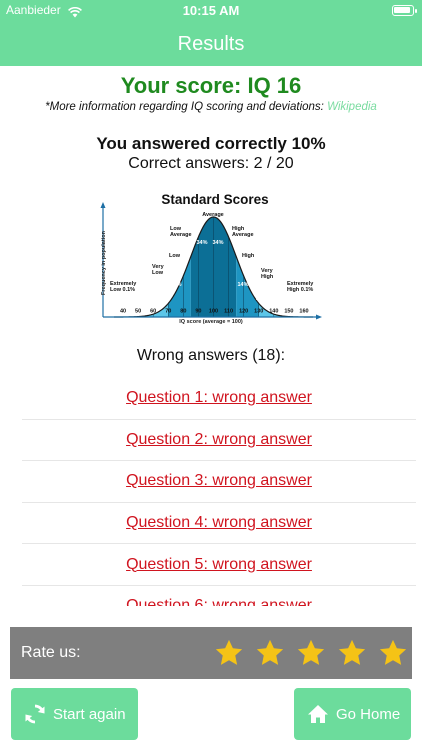 Image resolution: width=422 pixels, height=750 pixels. What do you see at coordinates (243, 312) in the screenshot?
I see `x-tick-label: 120` at bounding box center [243, 312].